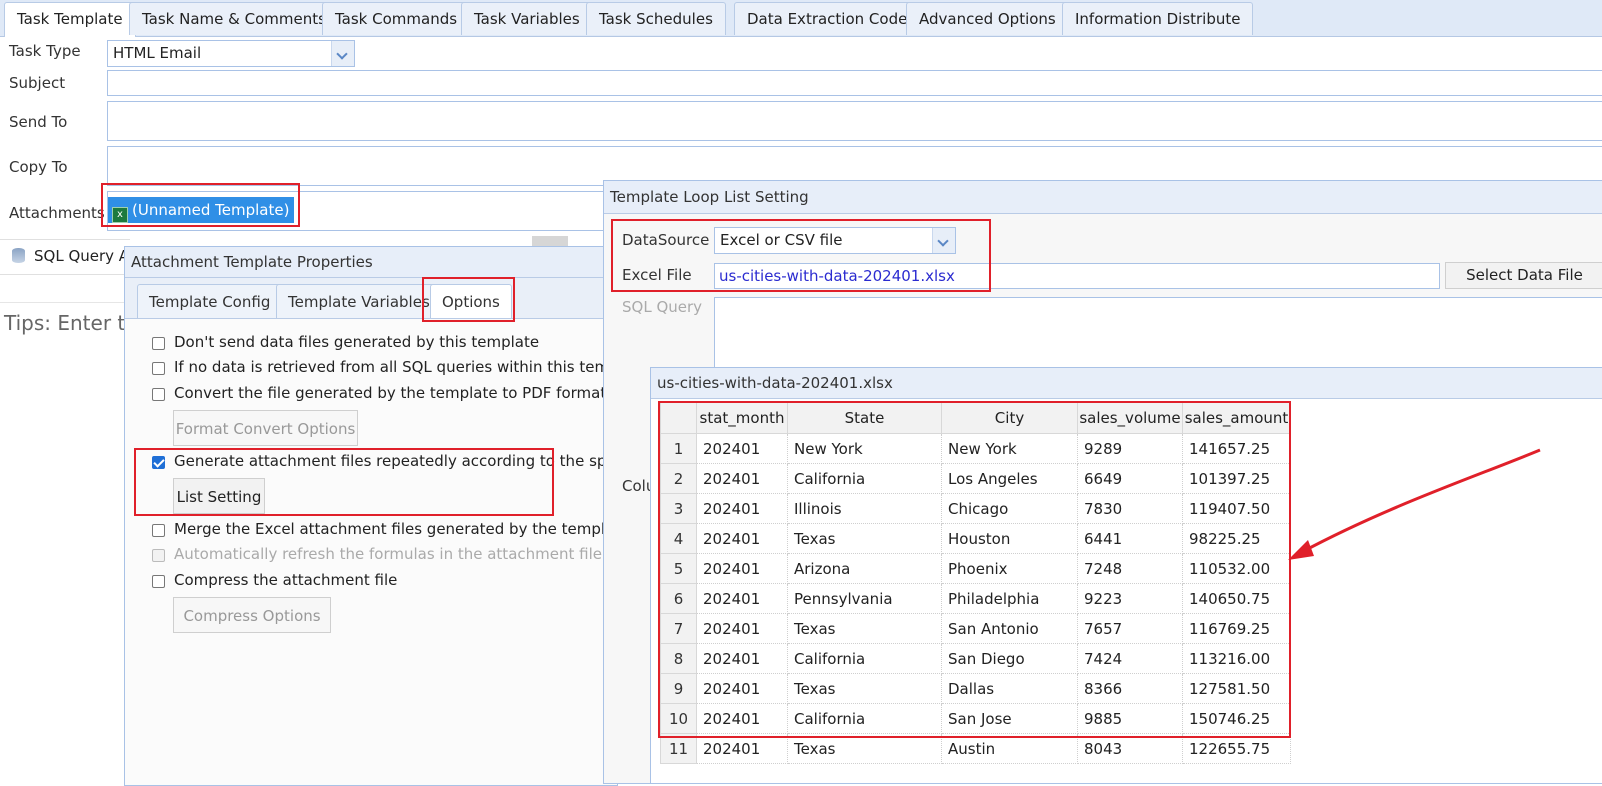 Image resolution: width=1602 pixels, height=786 pixels. Describe the element at coordinates (864, 568) in the screenshot. I see `table-cell: Arizona` at that location.